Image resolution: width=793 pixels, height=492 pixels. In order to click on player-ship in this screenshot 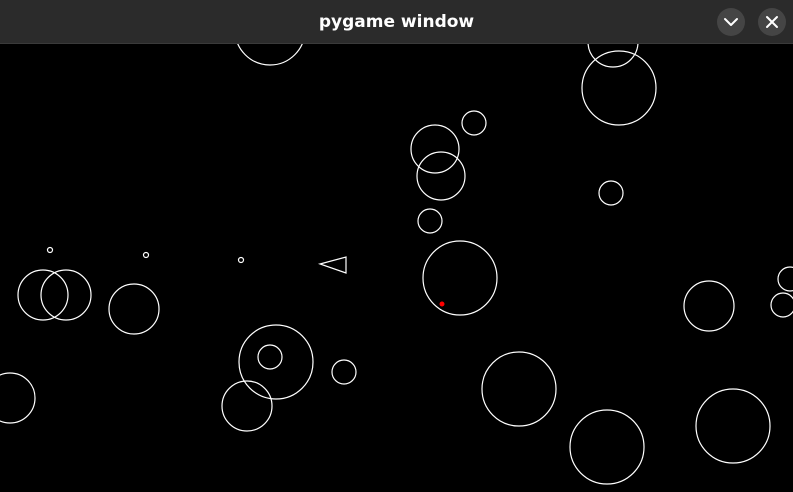, I will do `click(332, 265)`.